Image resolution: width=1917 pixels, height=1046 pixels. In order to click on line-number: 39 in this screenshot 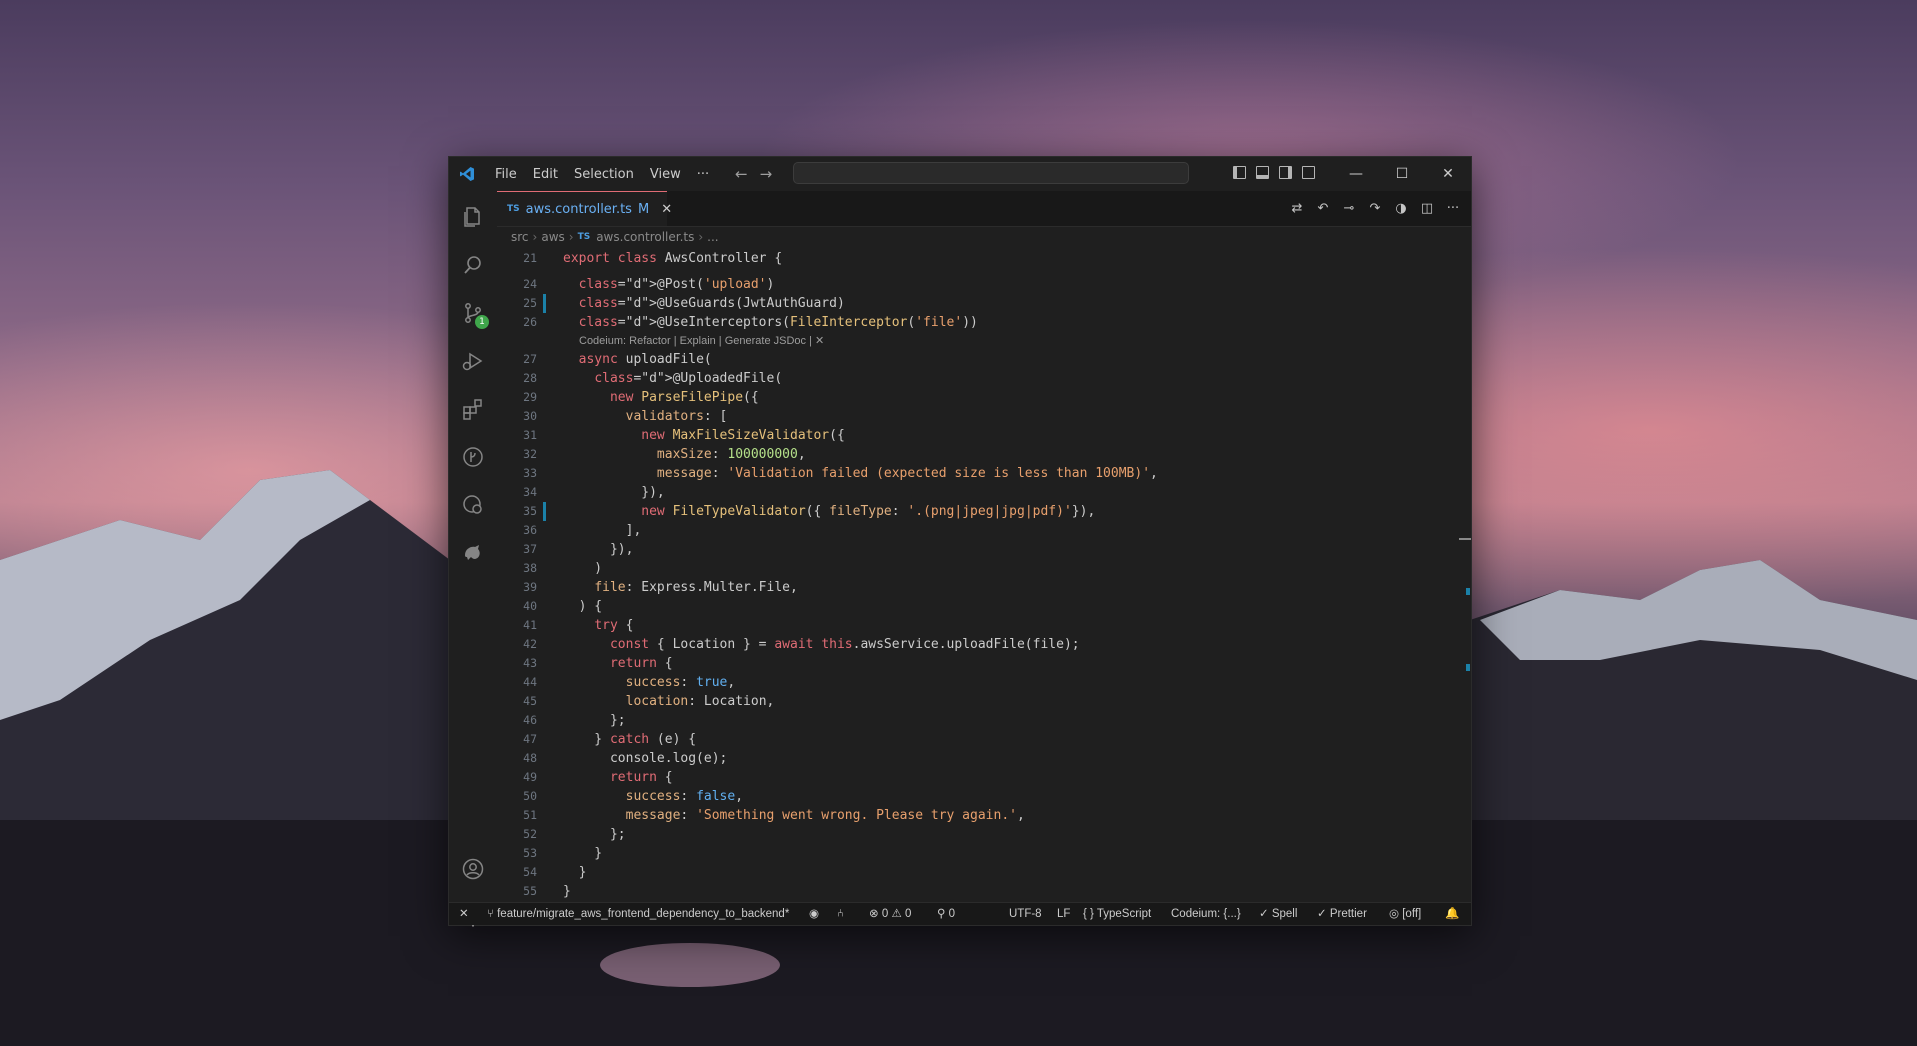, I will do `click(530, 587)`.